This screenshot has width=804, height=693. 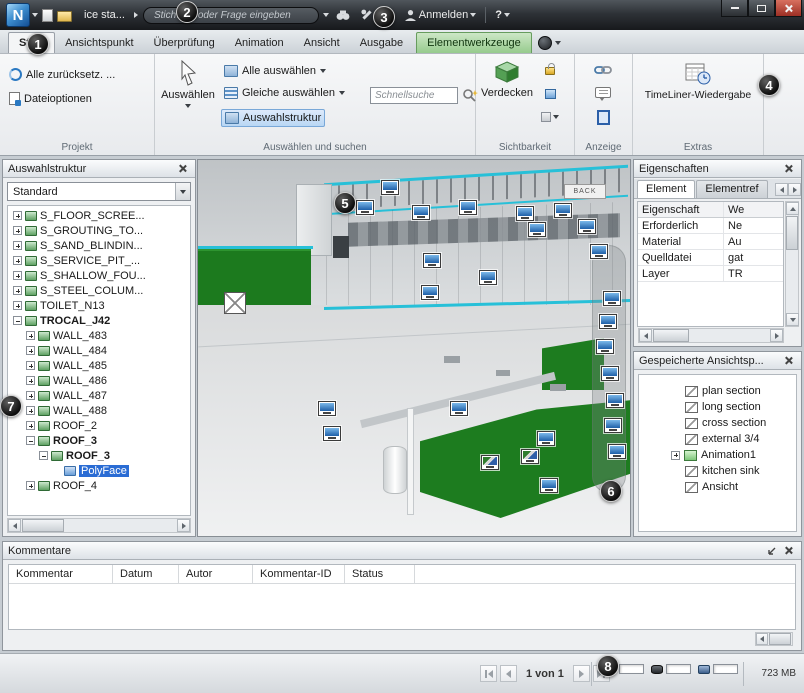 What do you see at coordinates (603, 117) in the screenshot?
I see `properties-button` at bounding box center [603, 117].